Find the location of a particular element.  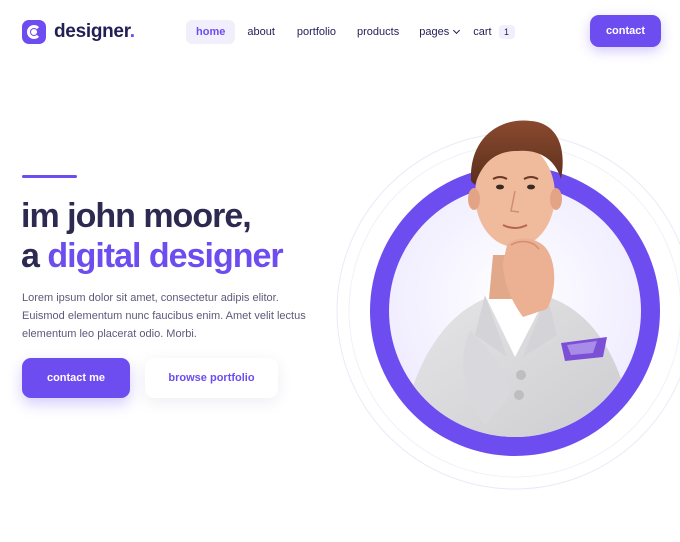

cart-count-badge: 1 is located at coordinates (506, 32).